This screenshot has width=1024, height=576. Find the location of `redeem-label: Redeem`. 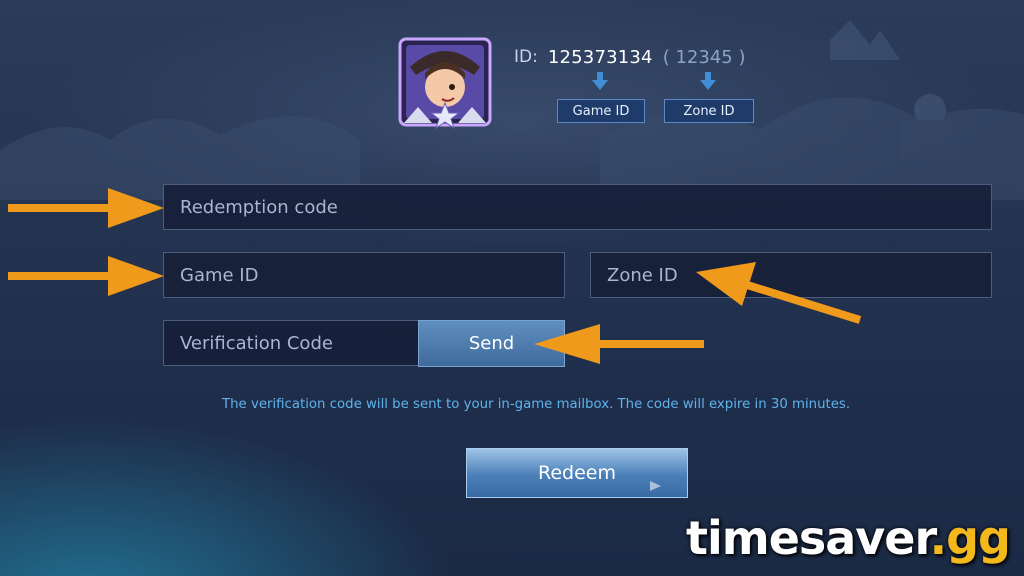

redeem-label: Redeem is located at coordinates (577, 473).